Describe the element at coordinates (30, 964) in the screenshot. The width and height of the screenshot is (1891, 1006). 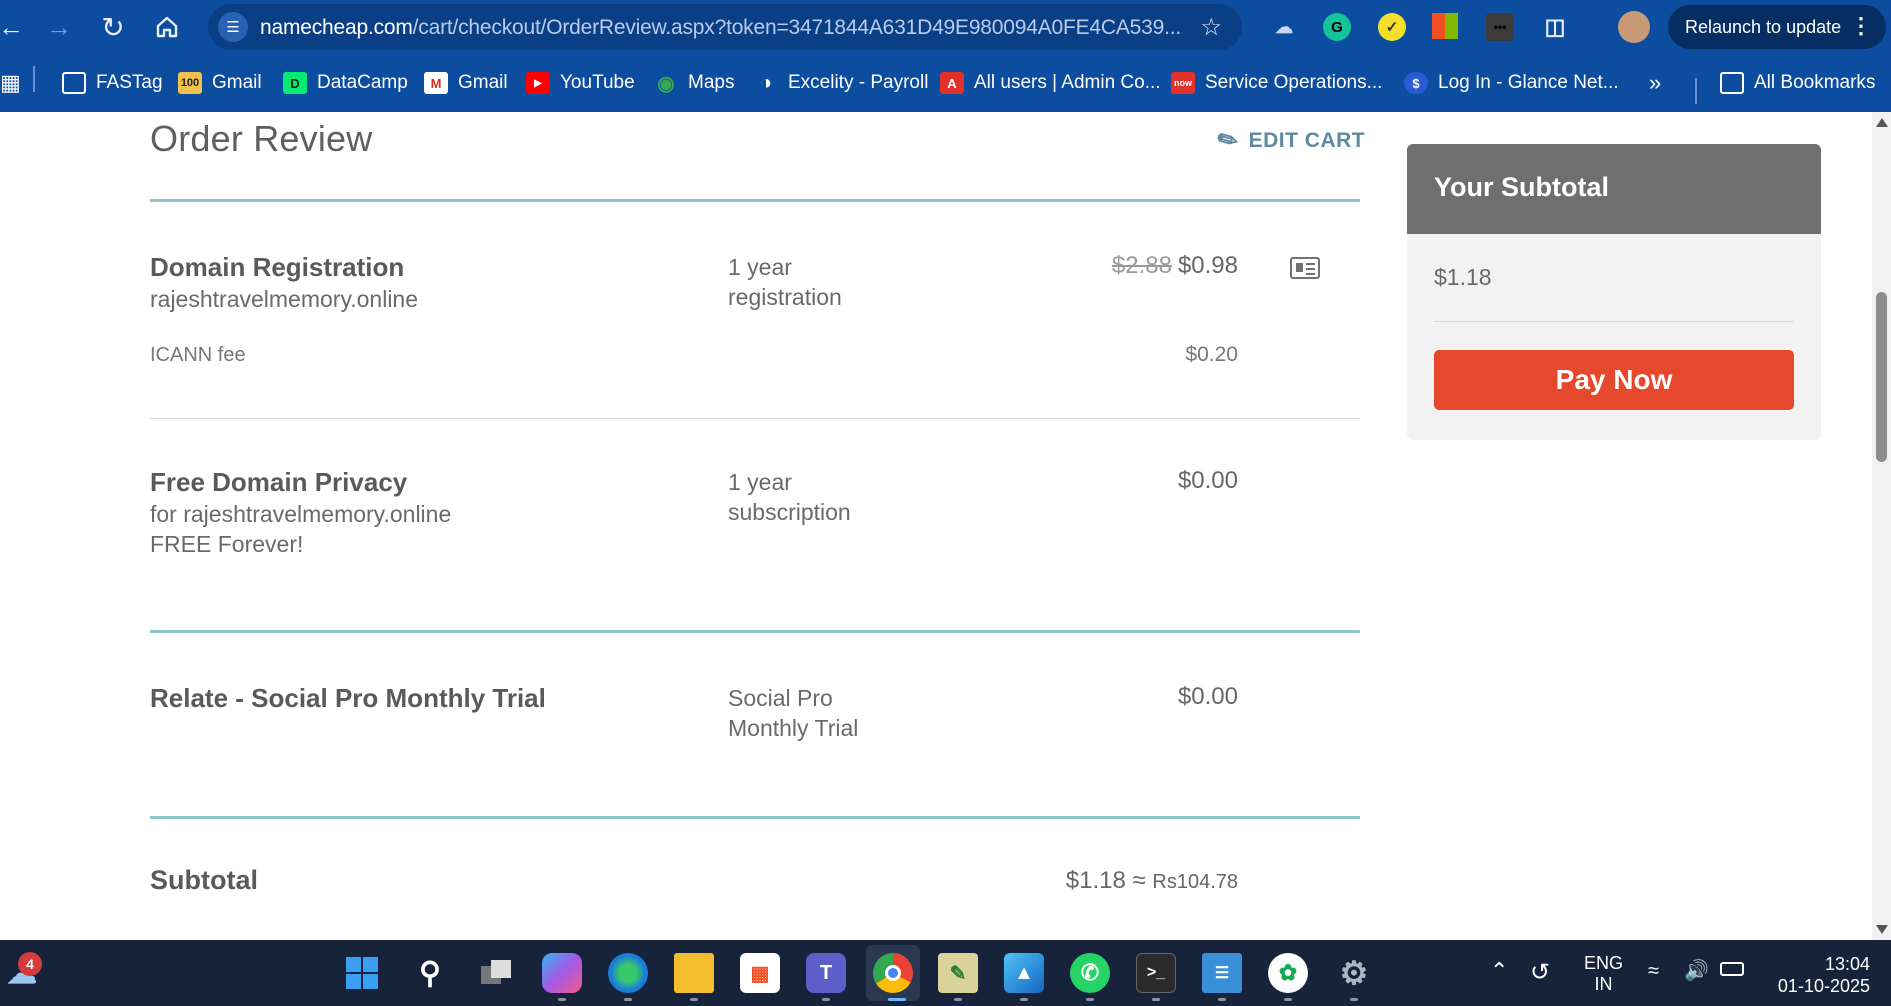
I see `notification-badge: 4` at that location.